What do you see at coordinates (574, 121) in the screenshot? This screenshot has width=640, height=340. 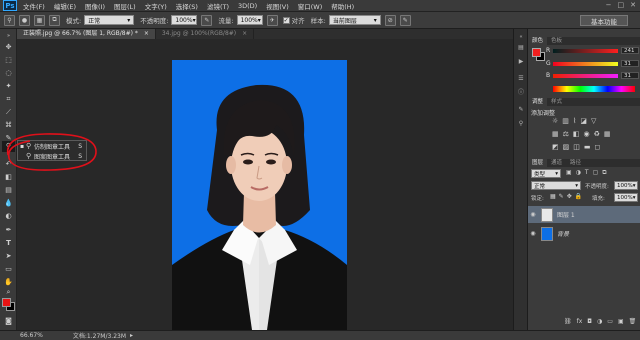 I see `curves-icon: ⌇` at bounding box center [574, 121].